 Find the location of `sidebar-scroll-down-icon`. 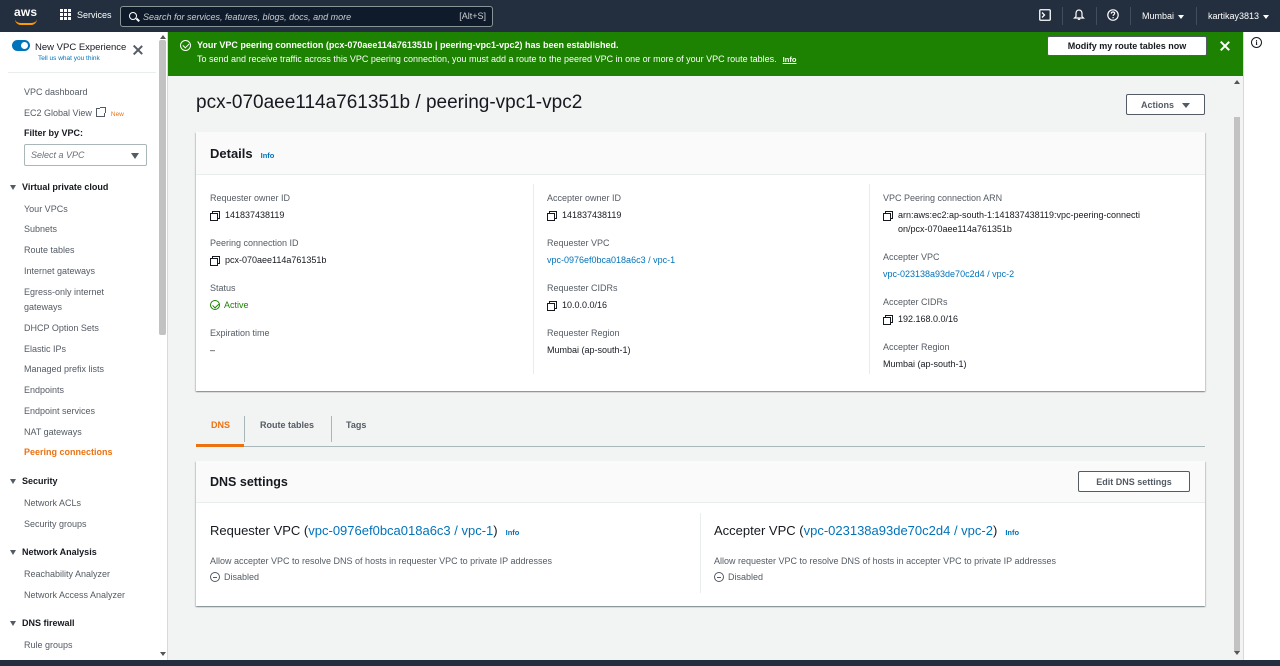

sidebar-scroll-down-icon is located at coordinates (163, 654).